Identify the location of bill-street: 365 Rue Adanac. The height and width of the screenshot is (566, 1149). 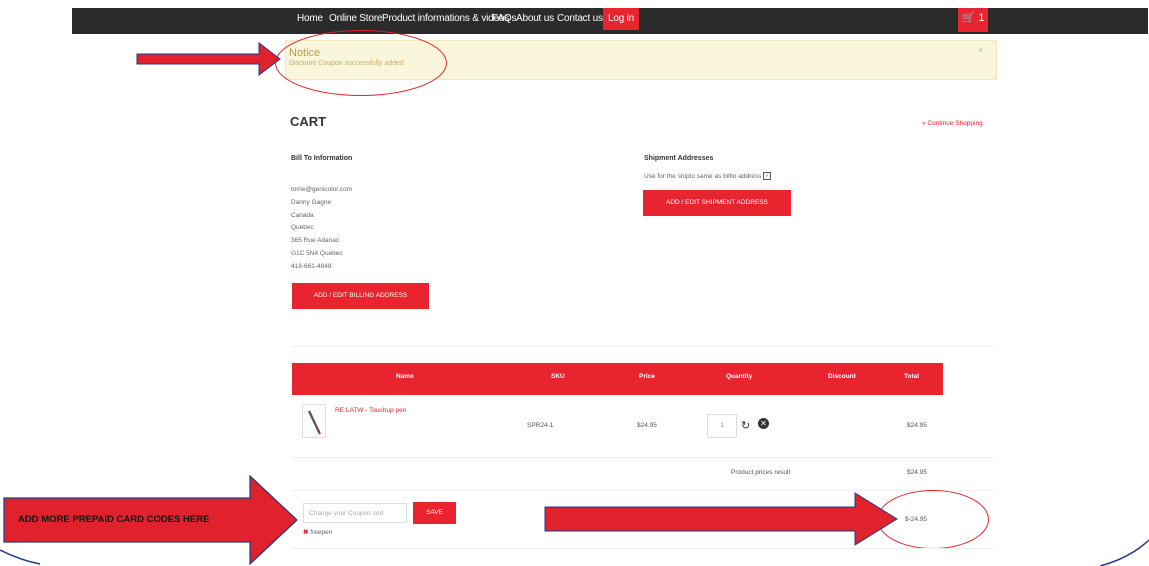
(315, 241).